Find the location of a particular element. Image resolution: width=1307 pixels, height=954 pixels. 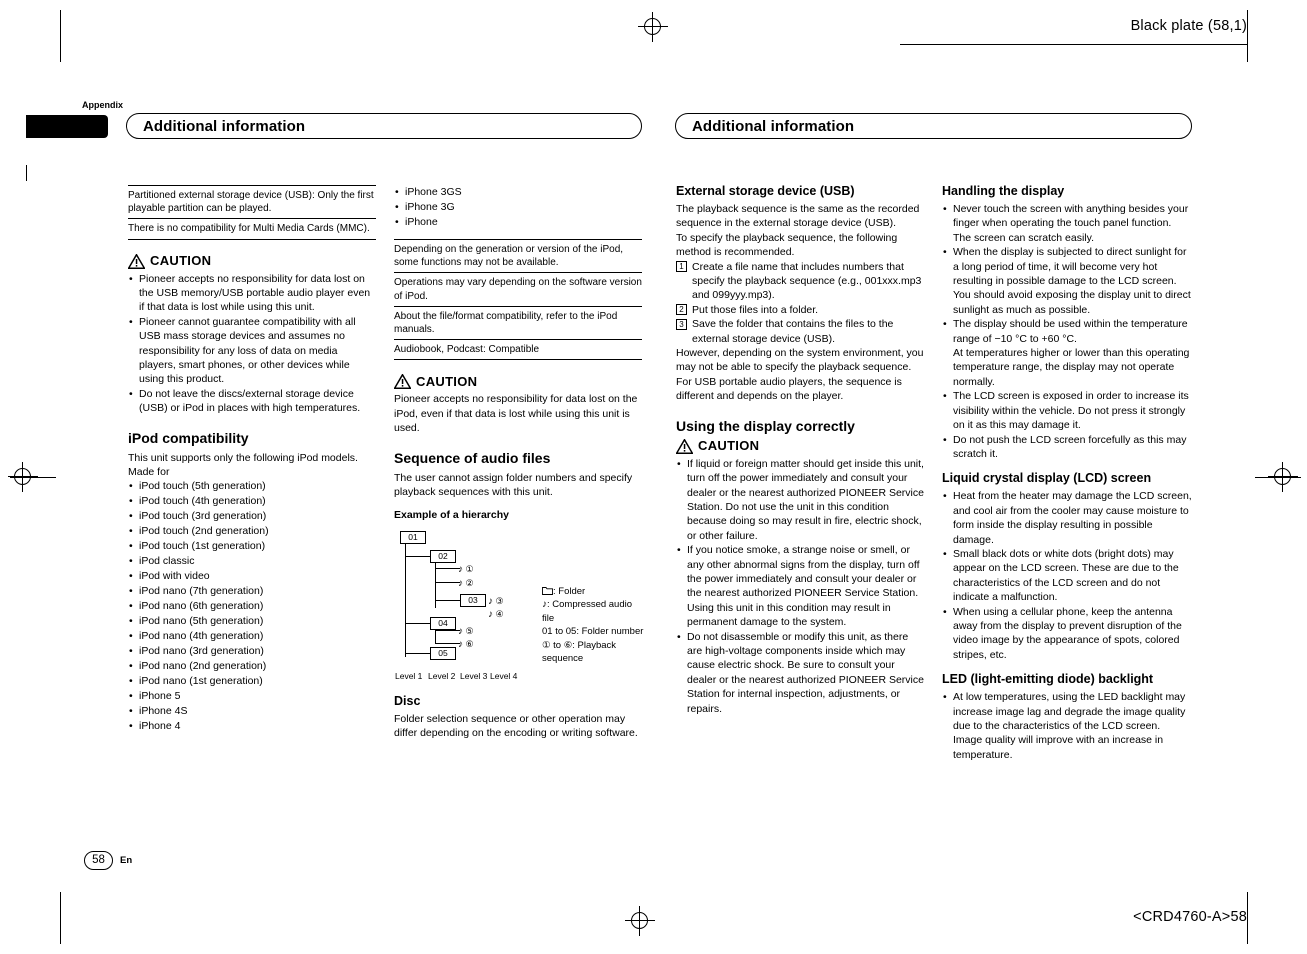

list-item: iPod nano (7th generation) is located at coordinates (252, 591).